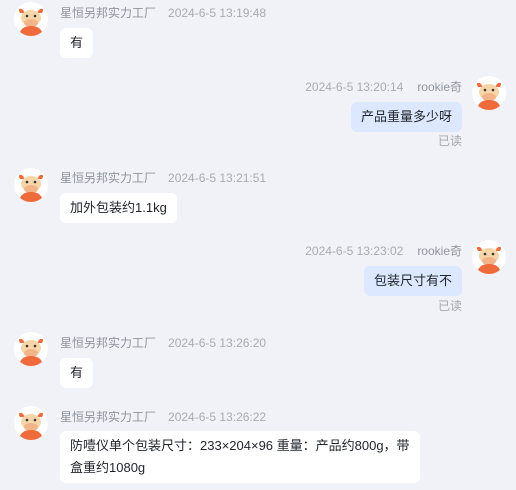 The image size is (516, 490). Describe the element at coordinates (163, 342) in the screenshot. I see `message-meta: 星恒另邦实力工厂 2024-6-5 13:26:20` at that location.